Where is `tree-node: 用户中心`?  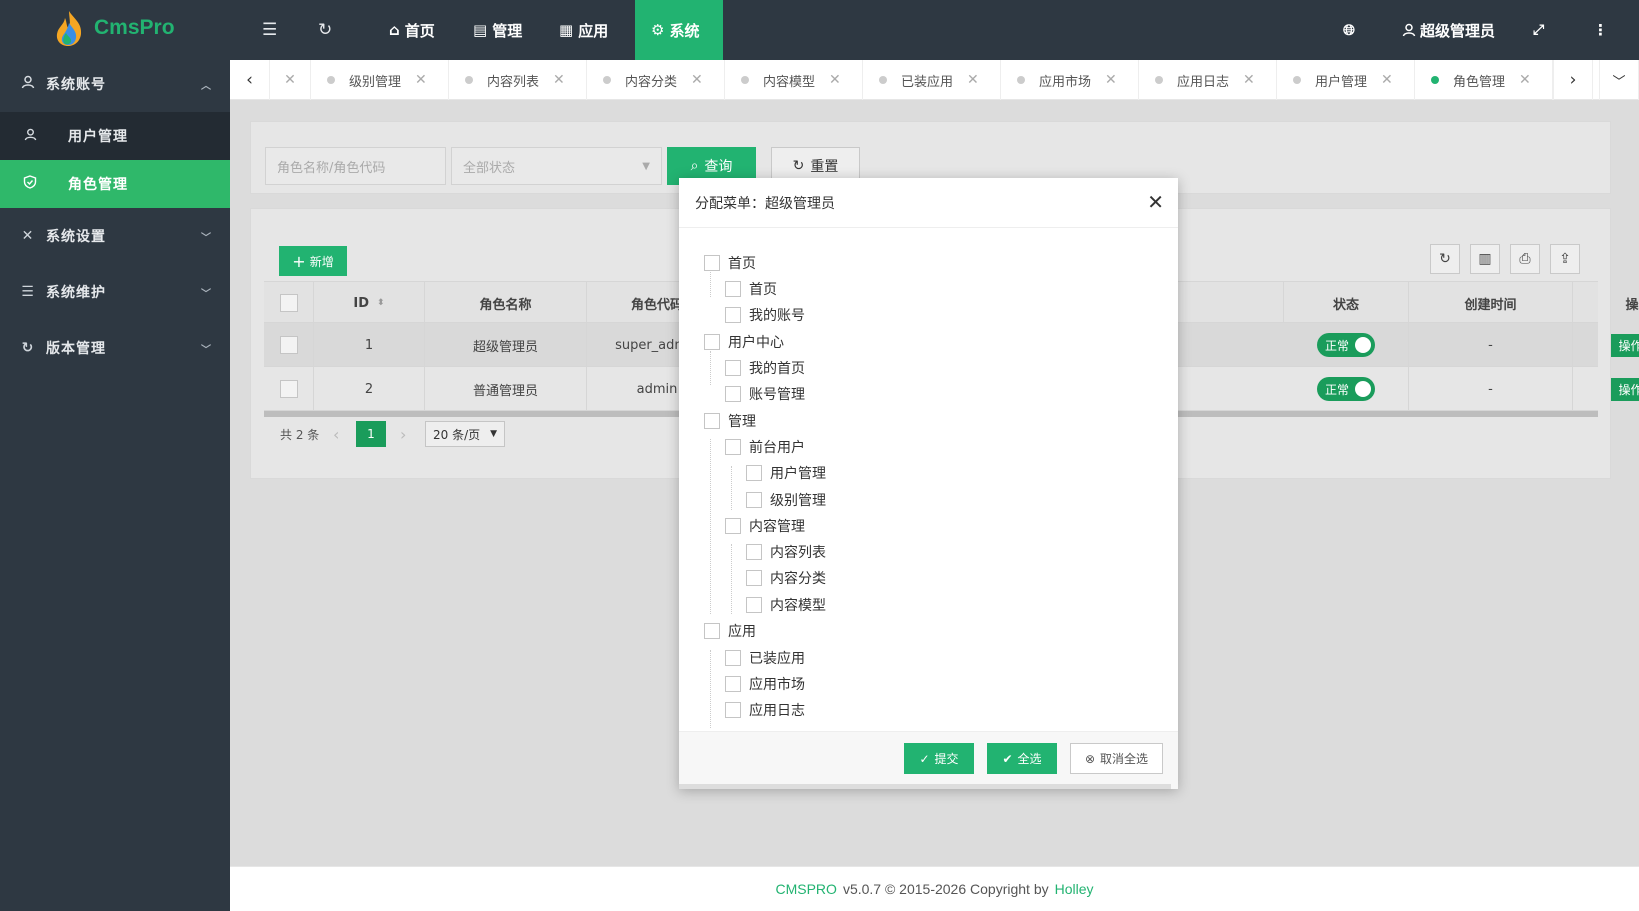
tree-node: 用户中心 is located at coordinates (744, 342).